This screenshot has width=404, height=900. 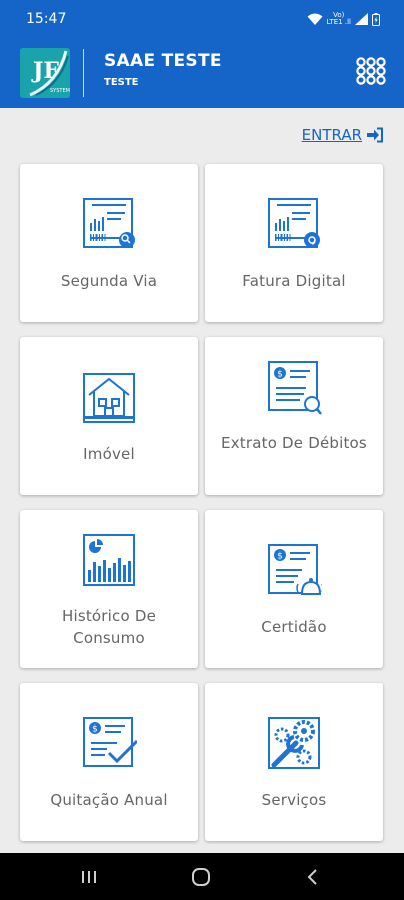 What do you see at coordinates (294, 800) in the screenshot?
I see `tile-label: Serviços` at bounding box center [294, 800].